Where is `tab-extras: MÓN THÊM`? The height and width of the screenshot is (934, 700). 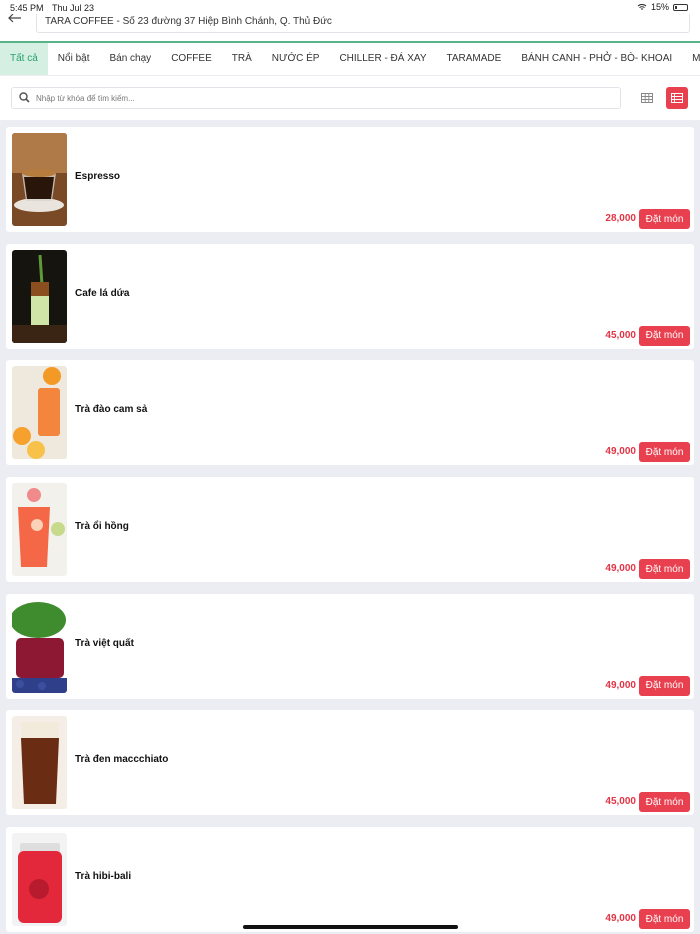 tab-extras: MÓN THÊM is located at coordinates (691, 59).